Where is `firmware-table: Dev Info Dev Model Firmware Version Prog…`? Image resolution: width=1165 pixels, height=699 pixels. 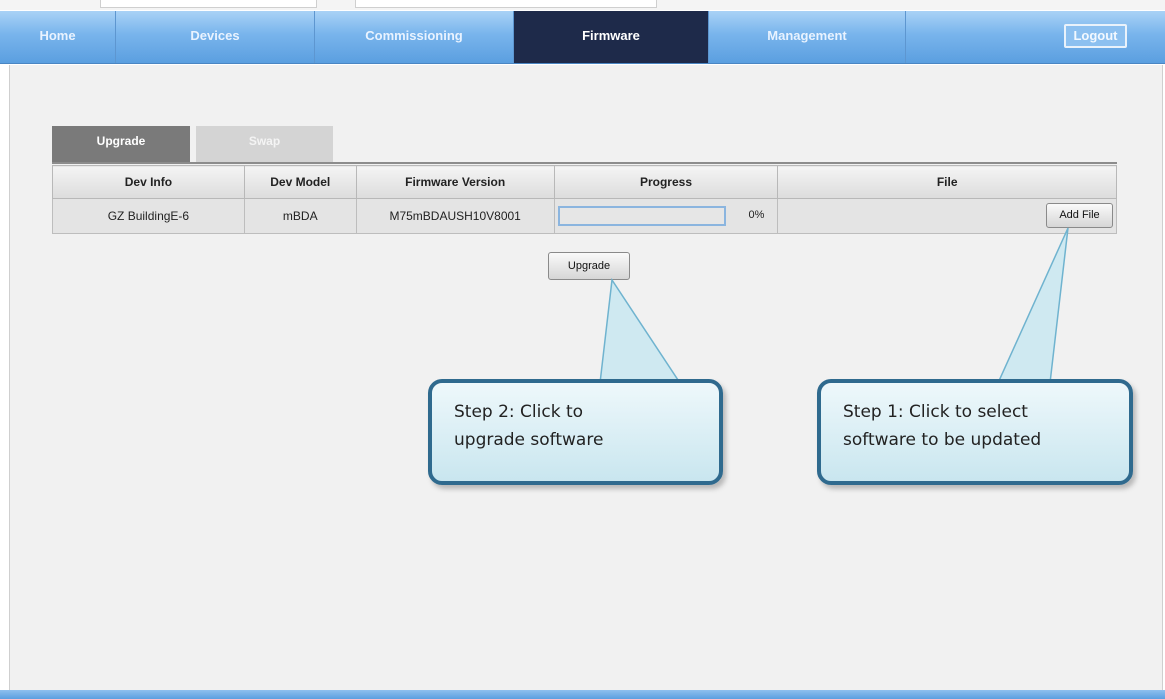
firmware-table: Dev Info Dev Model Firmware Version Prog… is located at coordinates (584, 199).